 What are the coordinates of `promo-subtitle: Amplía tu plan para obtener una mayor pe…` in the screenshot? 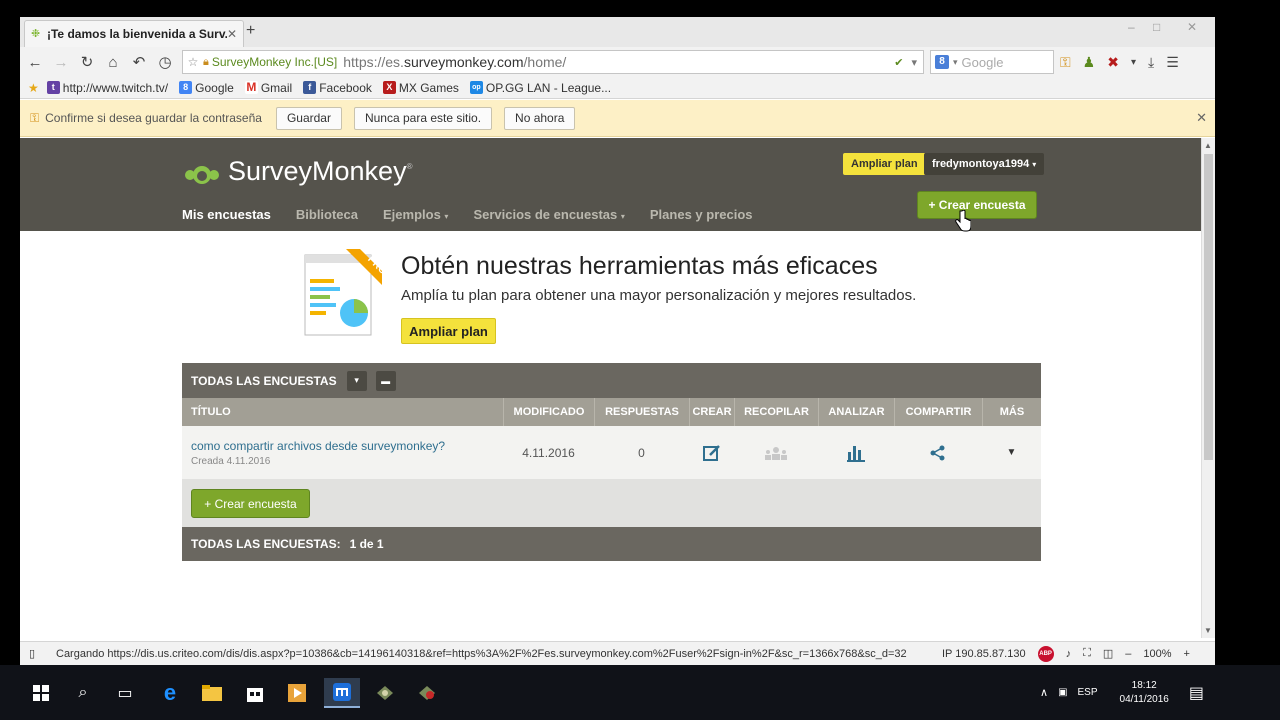 It's located at (659, 295).